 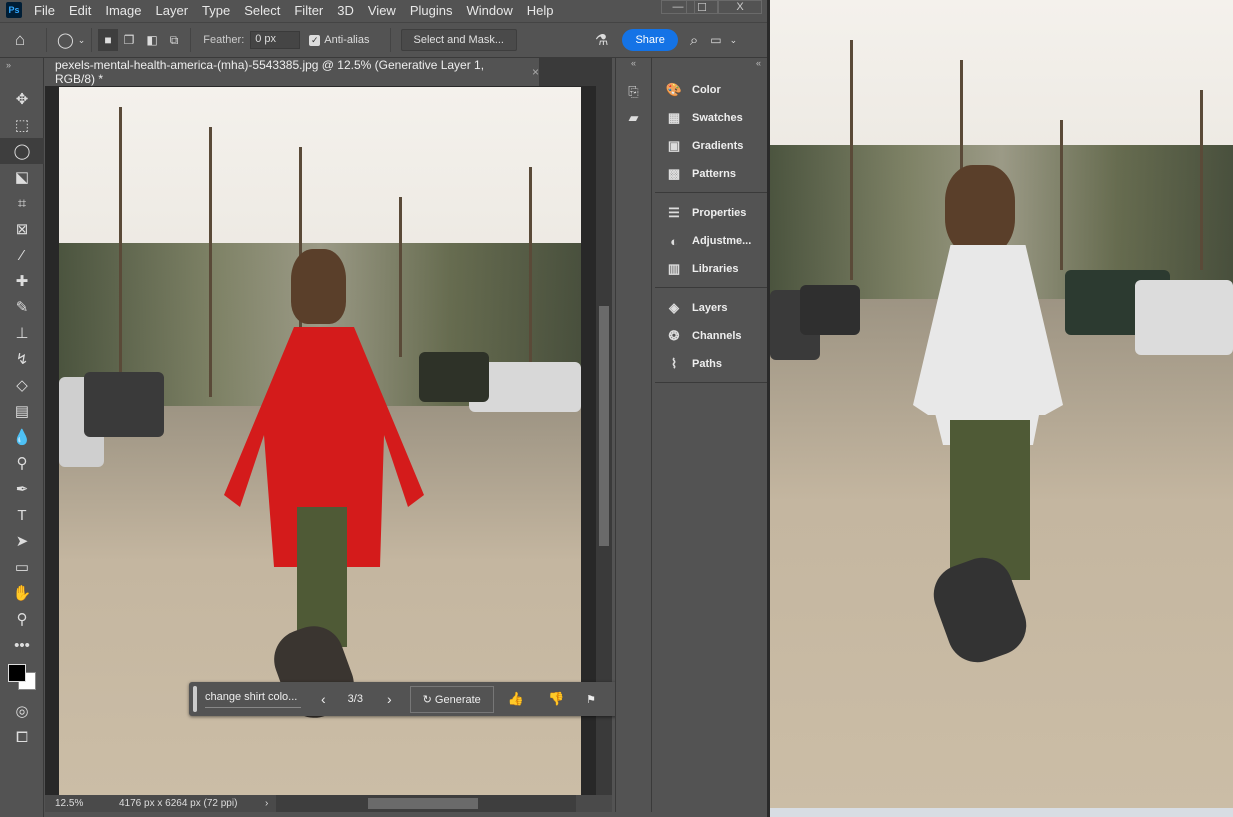 I want to click on workspace-icon: ▭, so click(x=715, y=40).